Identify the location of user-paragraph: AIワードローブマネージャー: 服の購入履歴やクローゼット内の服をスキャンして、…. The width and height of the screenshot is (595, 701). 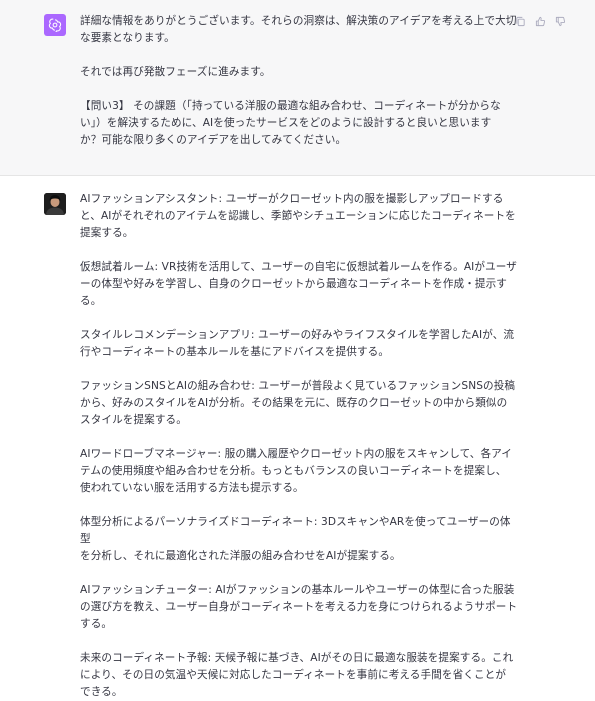
(296, 471).